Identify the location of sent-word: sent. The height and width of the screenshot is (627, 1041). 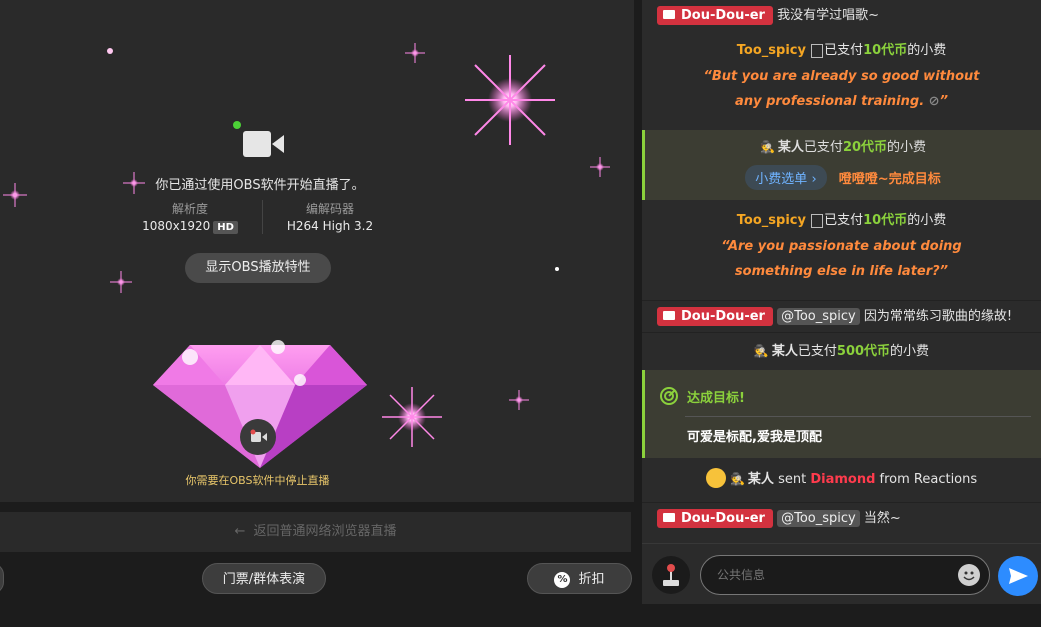
(792, 479).